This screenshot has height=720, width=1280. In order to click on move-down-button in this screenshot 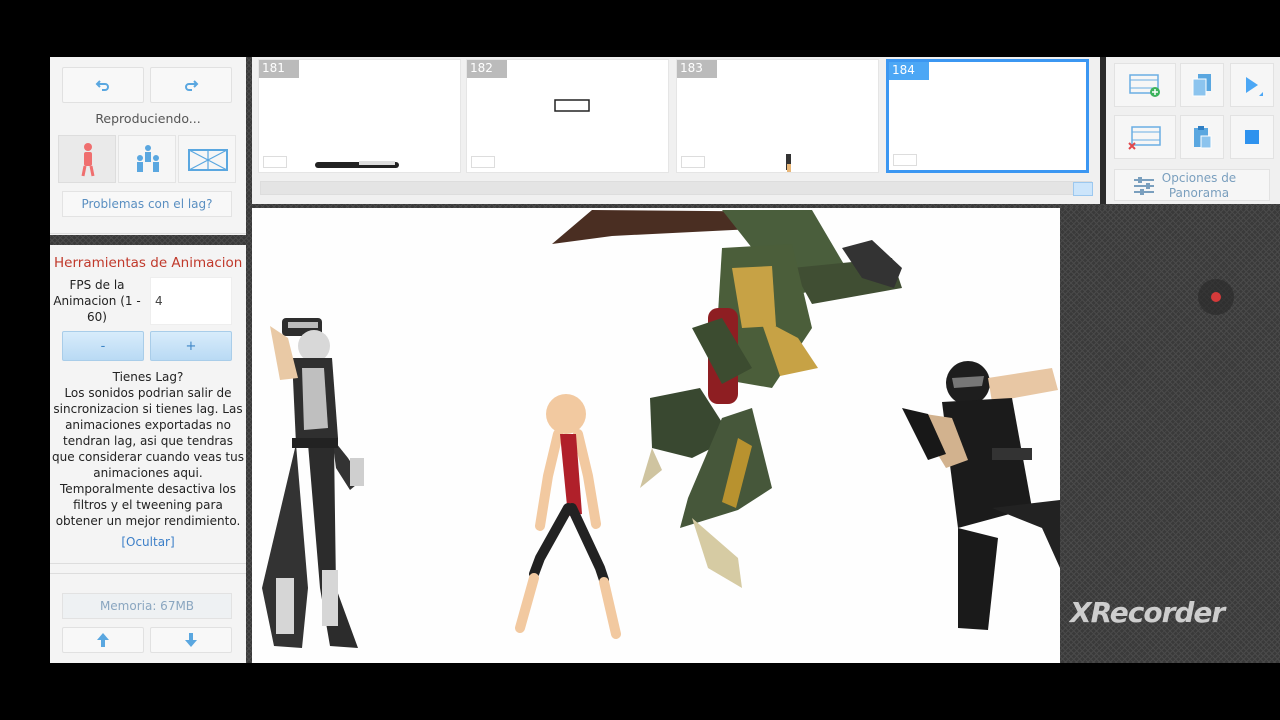, I will do `click(191, 640)`.